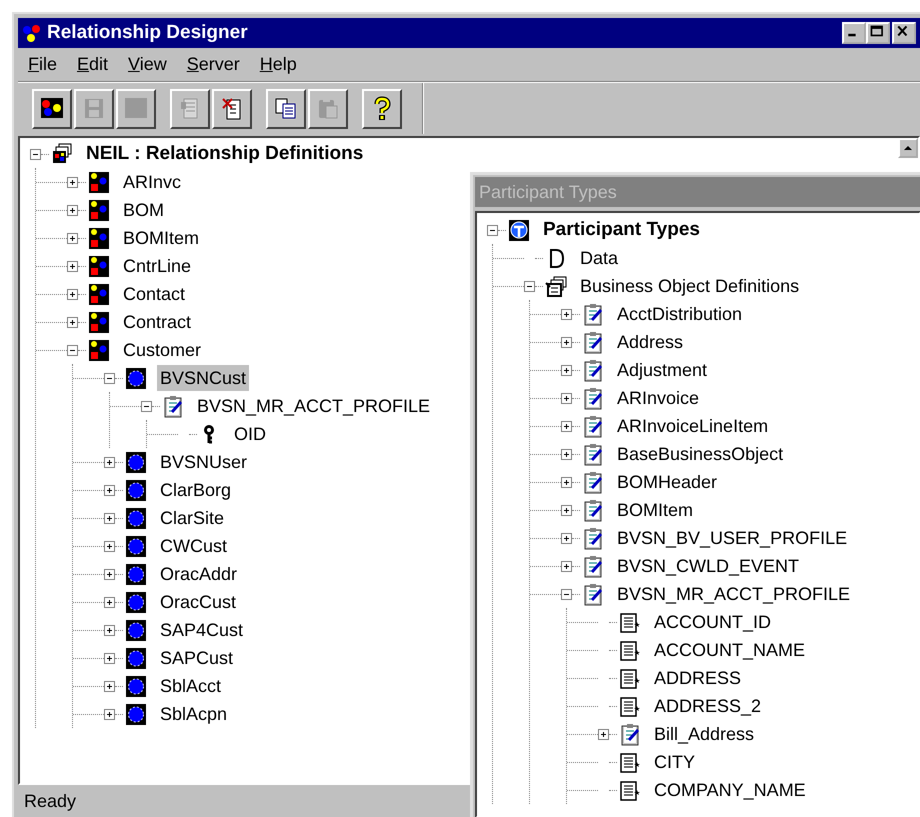 Image resolution: width=920 pixels, height=817 pixels. What do you see at coordinates (650, 342) in the screenshot?
I see `tree-item: Address` at bounding box center [650, 342].